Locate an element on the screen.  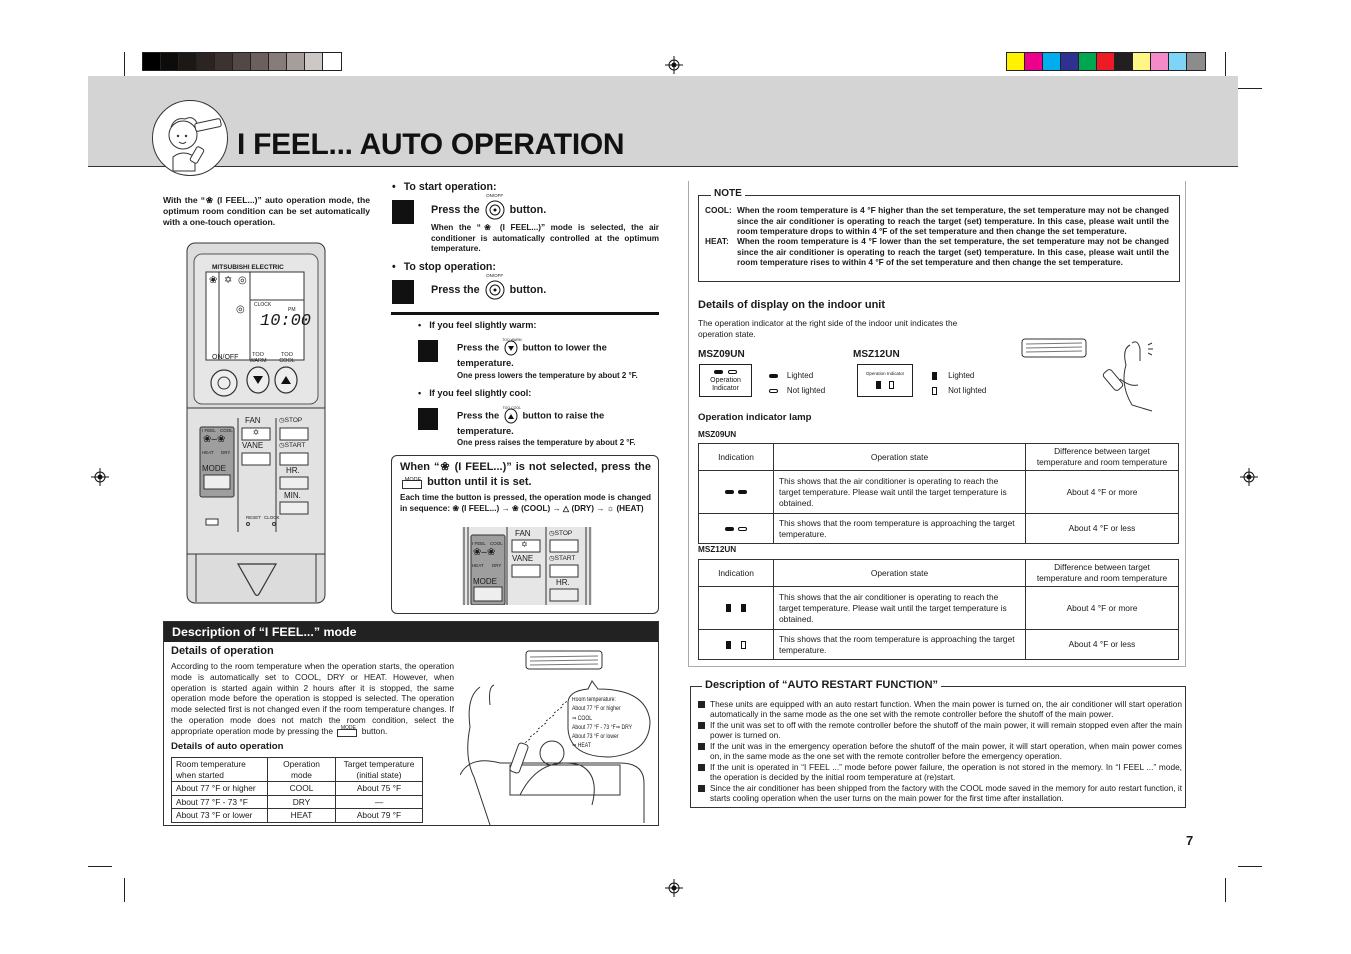
remote-vane-label: VANE is located at coordinates (253, 445).